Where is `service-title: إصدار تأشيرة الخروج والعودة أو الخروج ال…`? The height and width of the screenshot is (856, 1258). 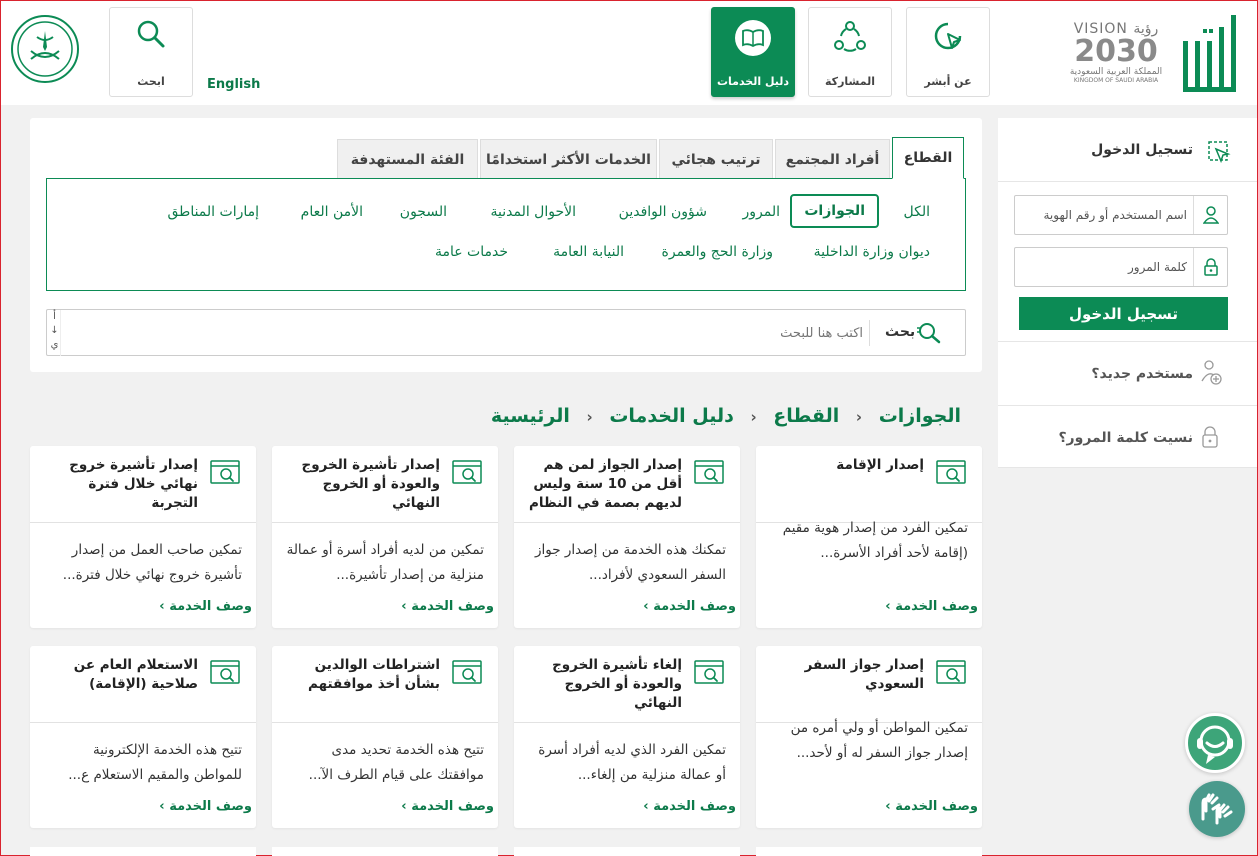 service-title: إصدار تأشيرة الخروج والعودة أو الخروج ال… is located at coordinates (360, 484).